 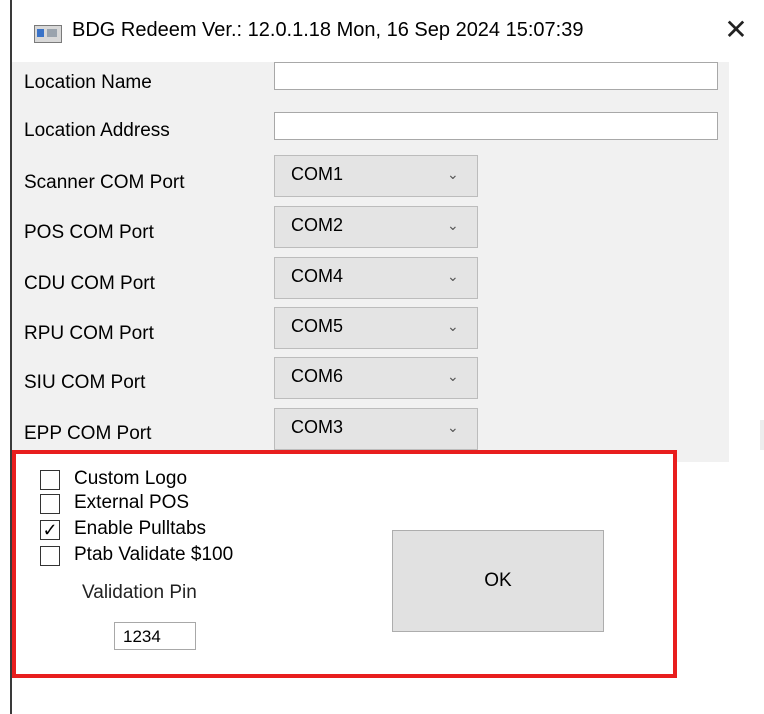 I want to click on location-name-label: Location Name, so click(x=88, y=82).